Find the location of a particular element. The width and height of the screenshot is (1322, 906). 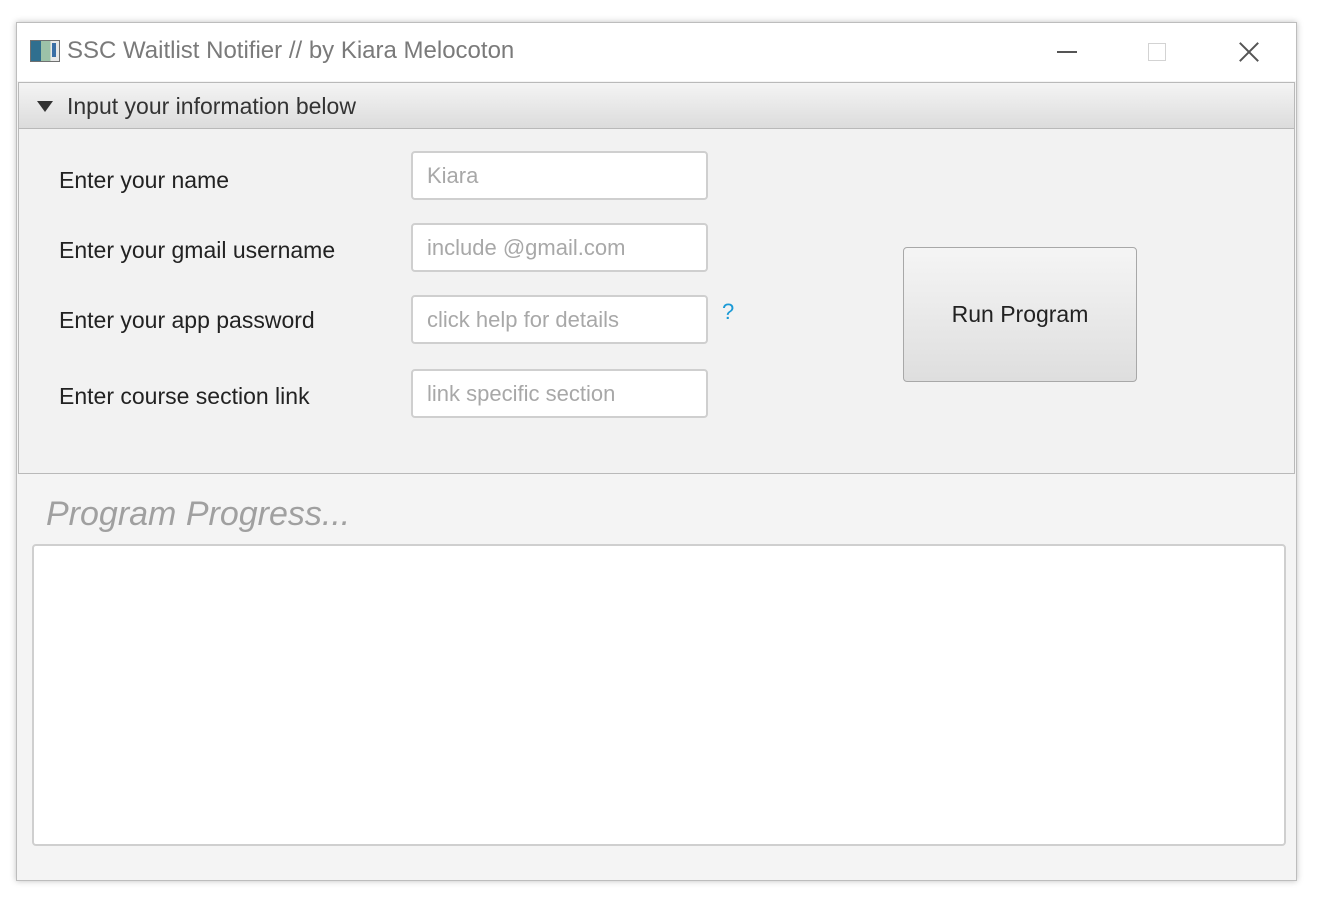

collapse-triangle-icon is located at coordinates (45, 106).